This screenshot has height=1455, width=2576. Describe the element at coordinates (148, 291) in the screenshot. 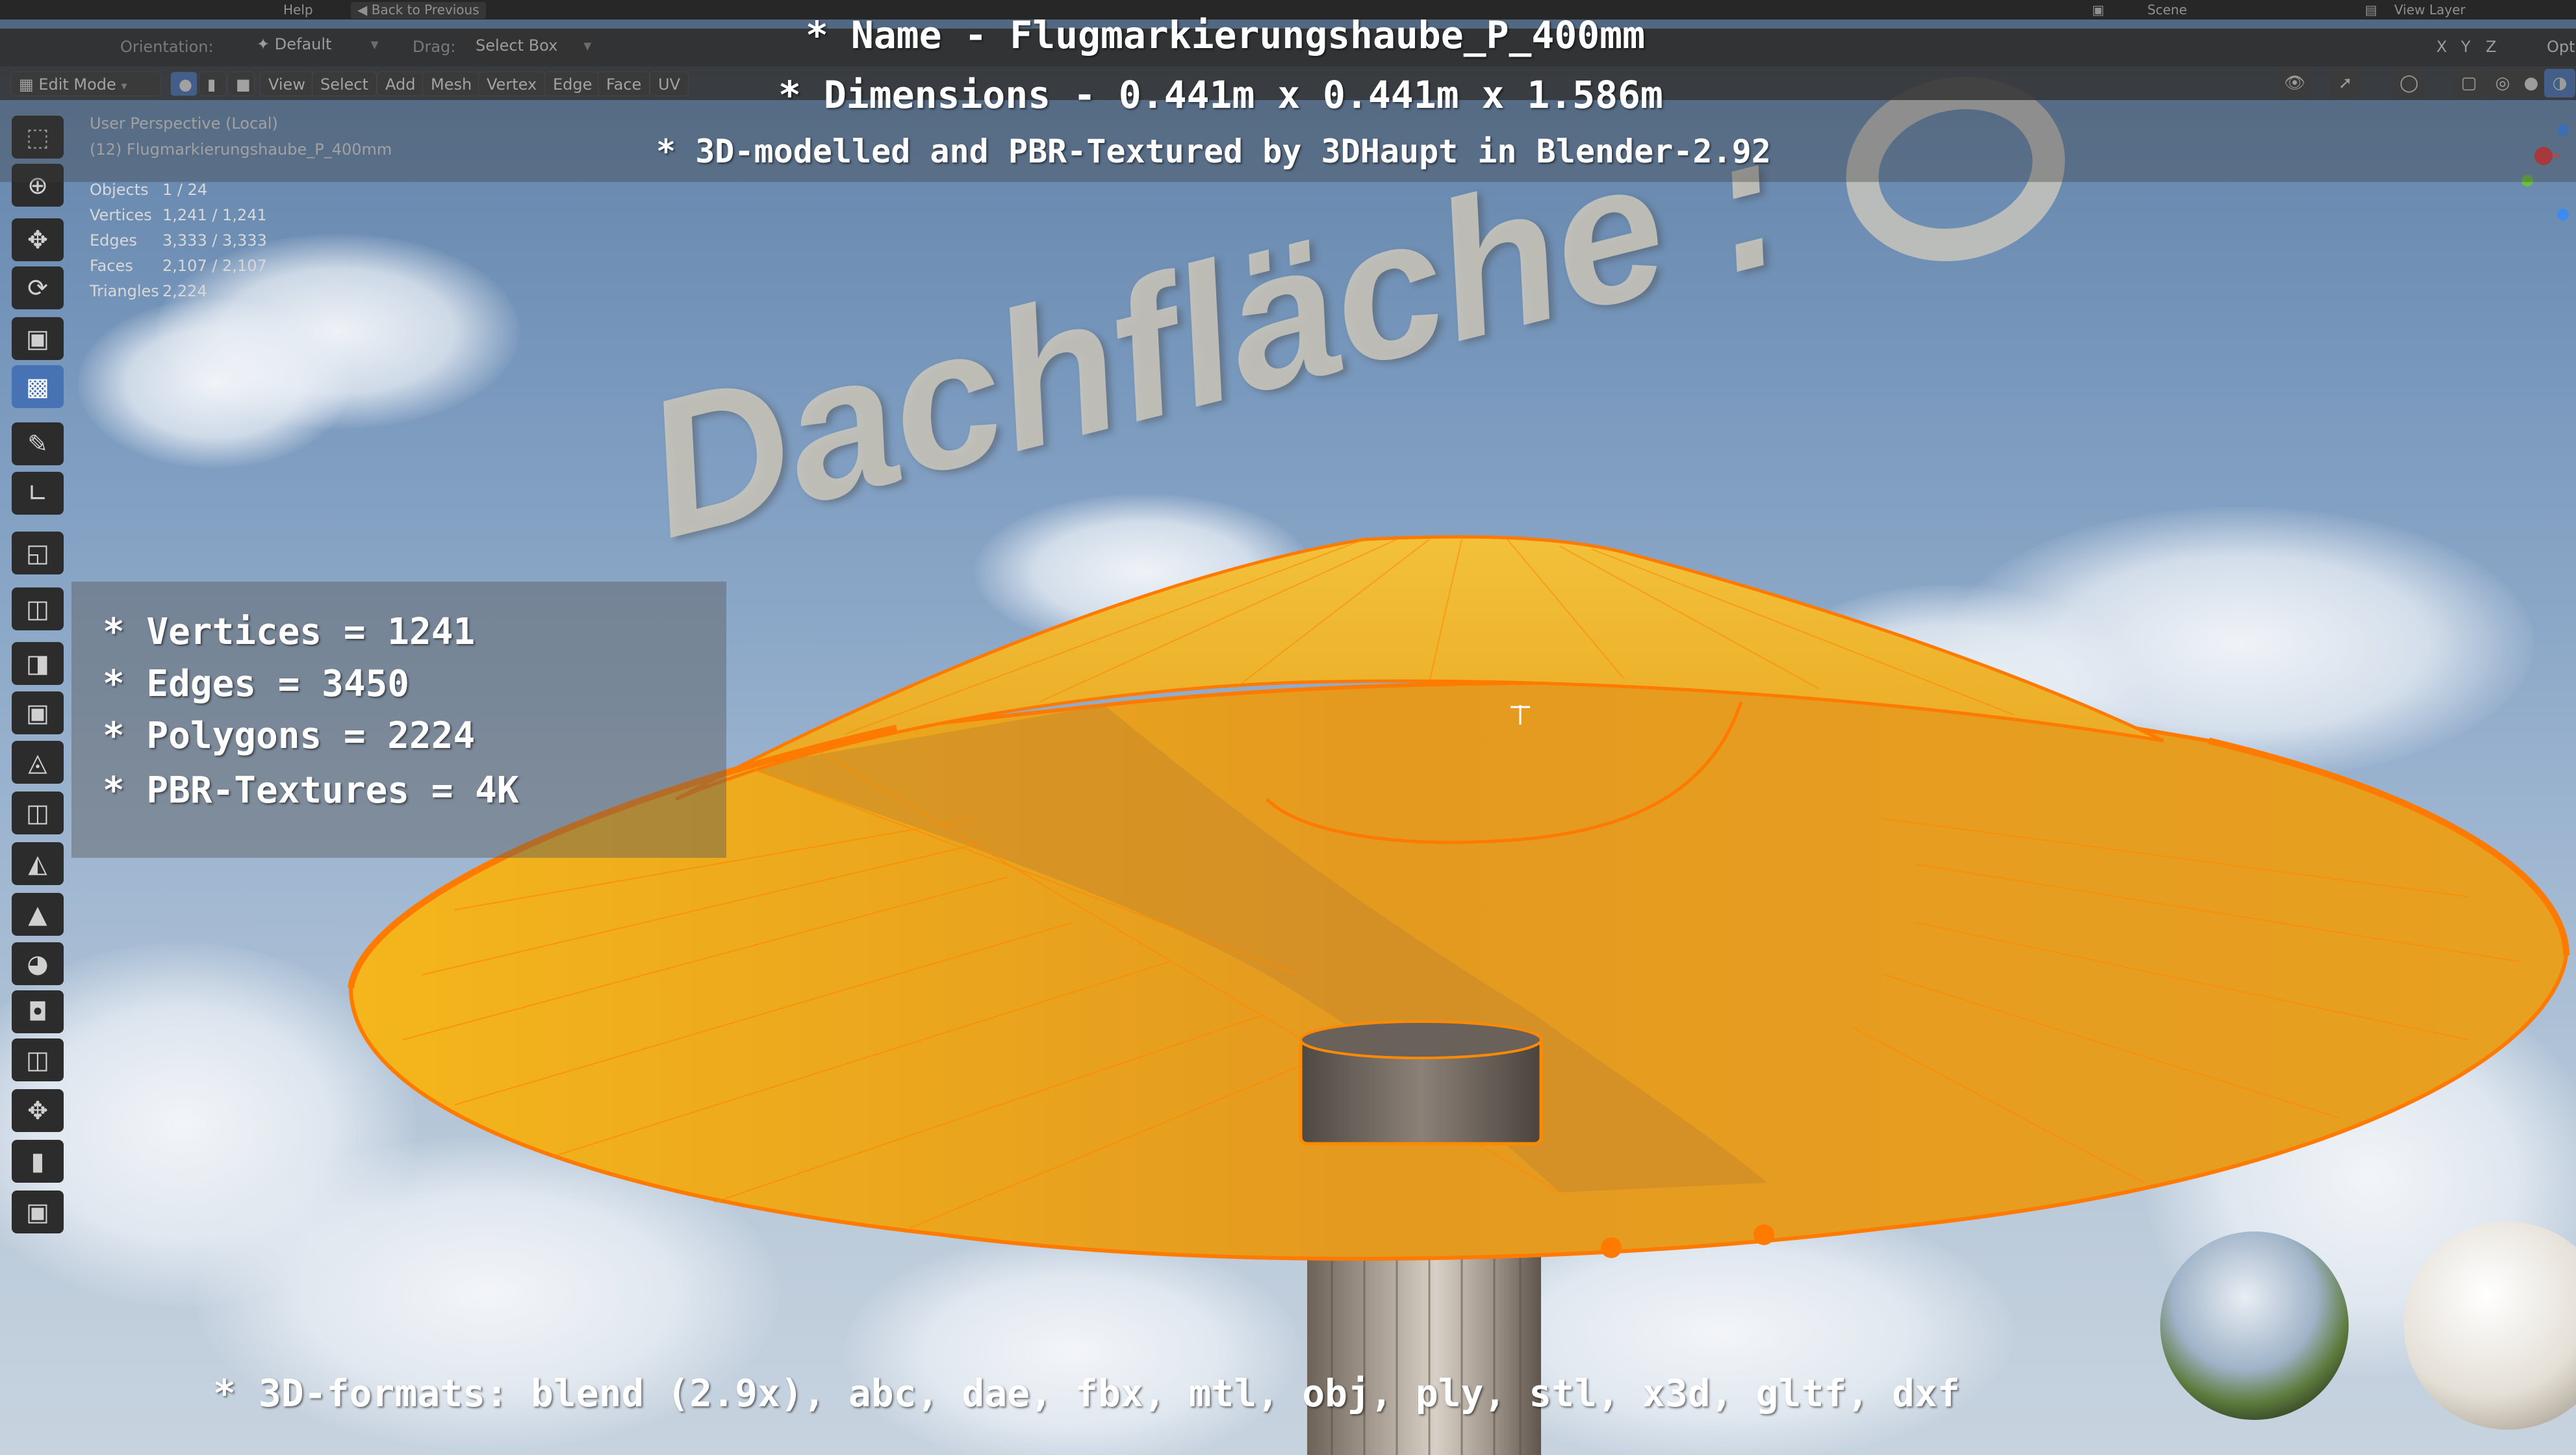

I see `stat-triangles: Triangles 2,224` at that location.